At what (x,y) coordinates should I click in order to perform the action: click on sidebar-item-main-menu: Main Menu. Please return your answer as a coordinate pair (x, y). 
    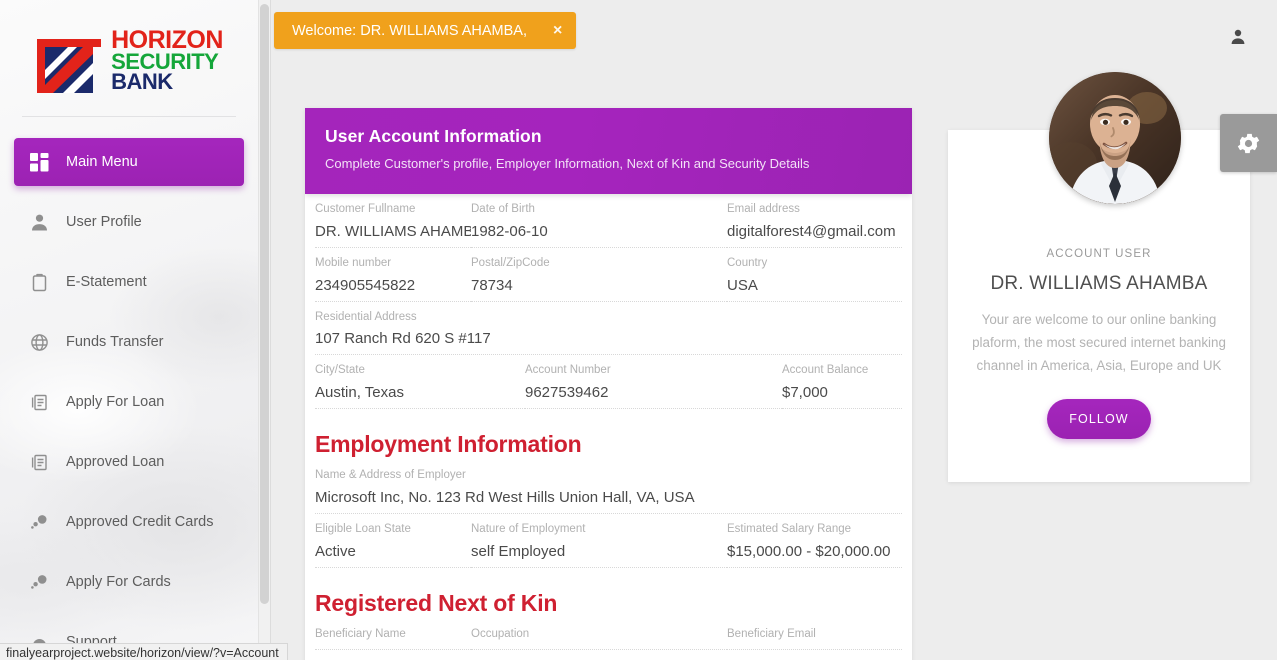
    Looking at the image, I should click on (129, 162).